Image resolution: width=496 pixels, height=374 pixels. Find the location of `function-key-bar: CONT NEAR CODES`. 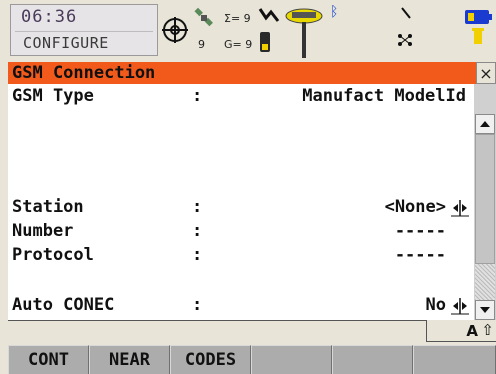

function-key-bar: CONT NEAR CODES is located at coordinates (248, 358).